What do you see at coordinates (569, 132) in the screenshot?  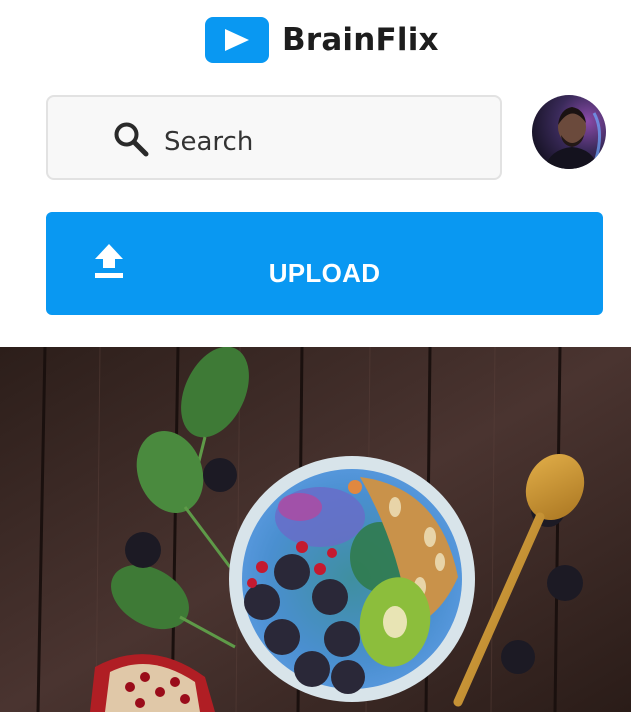 I see `avatar` at bounding box center [569, 132].